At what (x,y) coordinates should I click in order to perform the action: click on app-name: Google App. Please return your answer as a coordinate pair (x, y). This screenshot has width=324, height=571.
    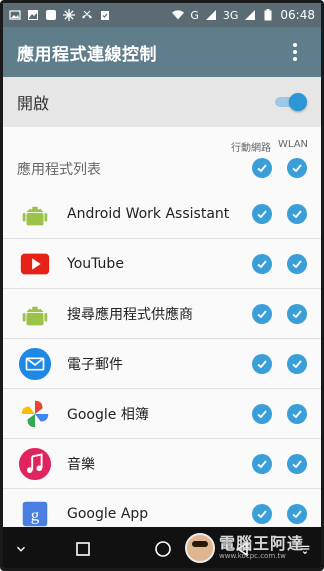
    Looking at the image, I should click on (108, 514).